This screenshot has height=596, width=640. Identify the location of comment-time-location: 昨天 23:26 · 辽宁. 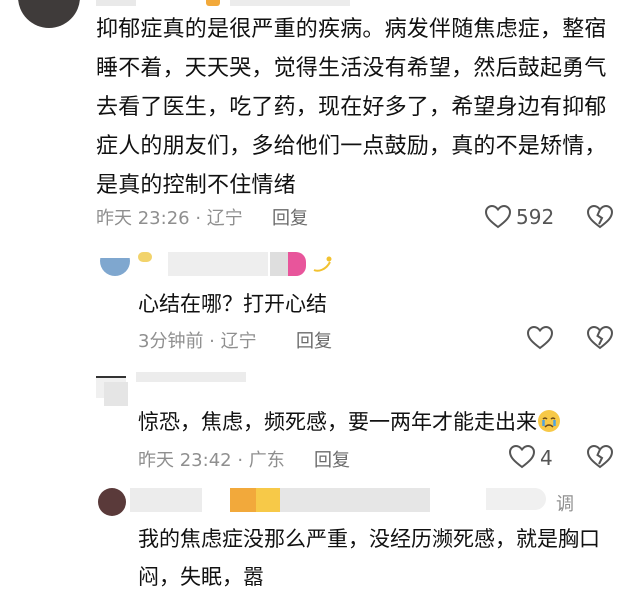
(169, 218).